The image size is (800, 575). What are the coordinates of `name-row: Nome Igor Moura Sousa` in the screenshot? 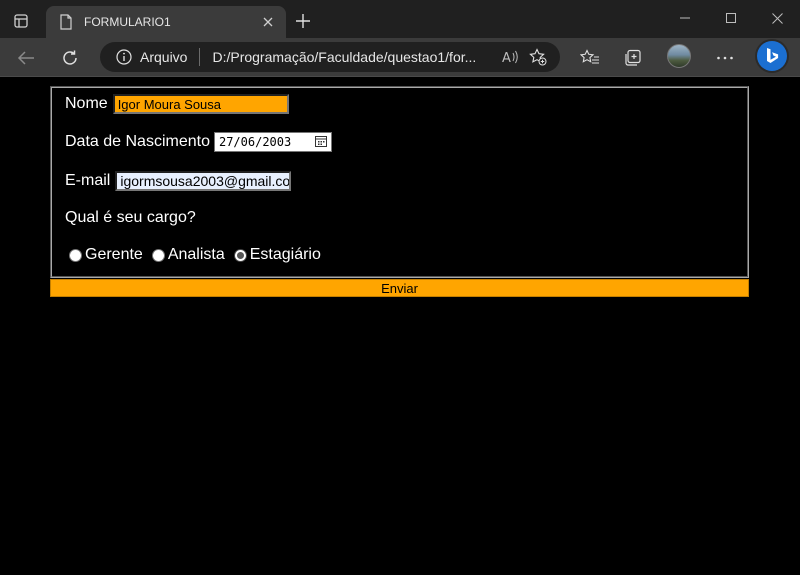 It's located at (177, 104).